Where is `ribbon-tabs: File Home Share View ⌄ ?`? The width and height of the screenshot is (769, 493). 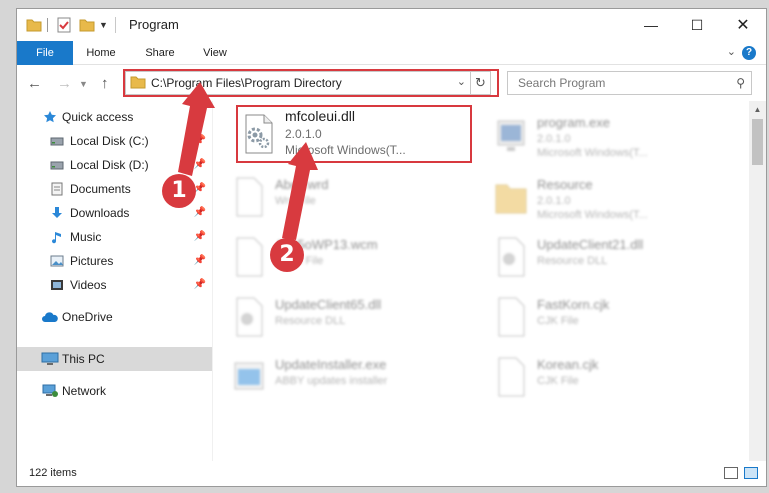 ribbon-tabs: File Home Share View ⌄ ? is located at coordinates (391, 53).